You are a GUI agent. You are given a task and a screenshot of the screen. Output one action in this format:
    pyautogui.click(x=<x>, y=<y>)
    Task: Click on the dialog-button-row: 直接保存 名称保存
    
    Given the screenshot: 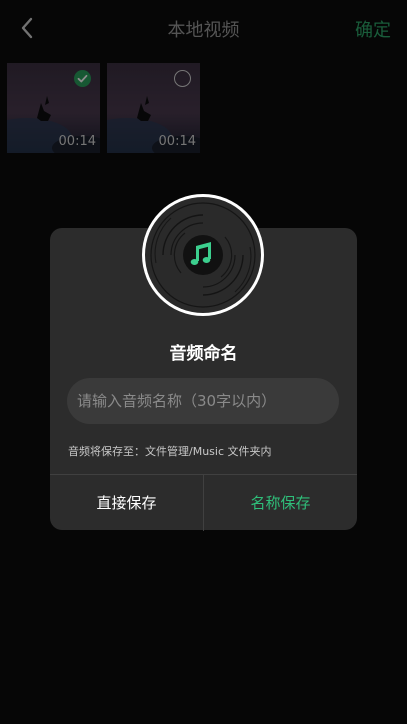 What is the action you would take?
    pyautogui.click(x=203, y=502)
    